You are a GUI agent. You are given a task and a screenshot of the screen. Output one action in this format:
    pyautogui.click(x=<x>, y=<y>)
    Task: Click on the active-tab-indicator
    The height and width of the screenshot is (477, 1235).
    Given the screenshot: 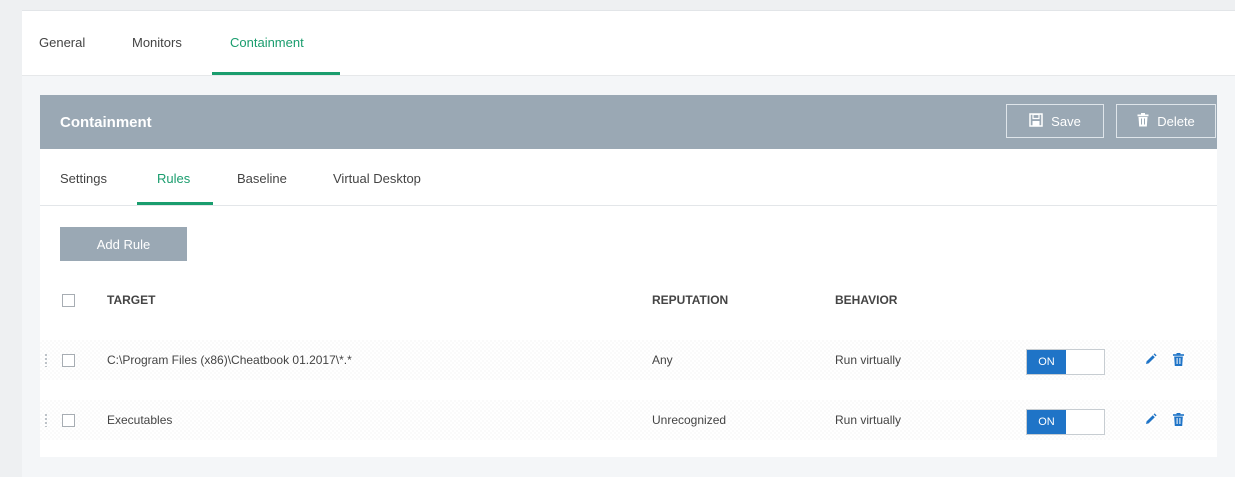 What is the action you would take?
    pyautogui.click(x=276, y=73)
    